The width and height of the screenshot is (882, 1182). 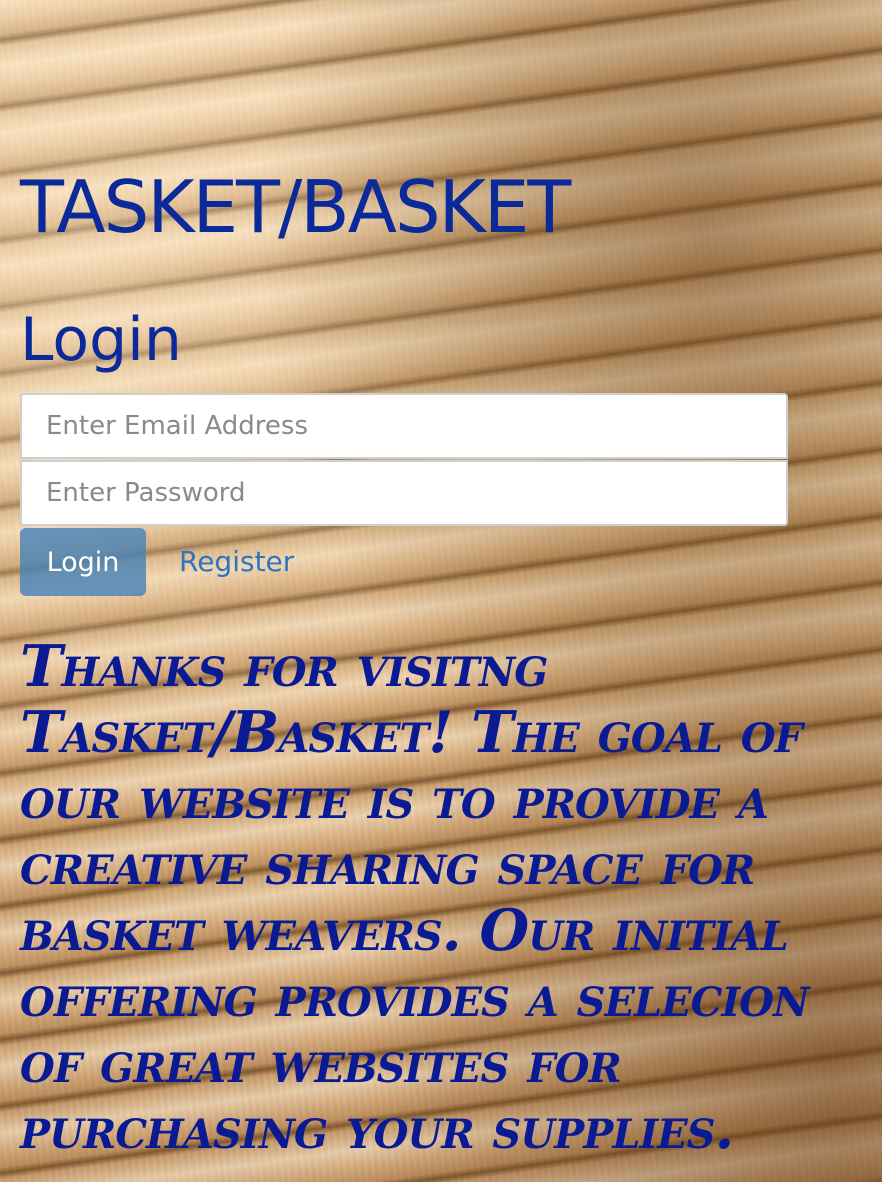 What do you see at coordinates (236, 562) in the screenshot?
I see `register-link: Register` at bounding box center [236, 562].